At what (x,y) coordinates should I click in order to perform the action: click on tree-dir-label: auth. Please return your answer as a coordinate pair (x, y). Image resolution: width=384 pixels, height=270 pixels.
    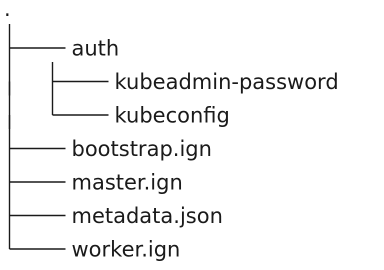
    Looking at the image, I should click on (96, 49).